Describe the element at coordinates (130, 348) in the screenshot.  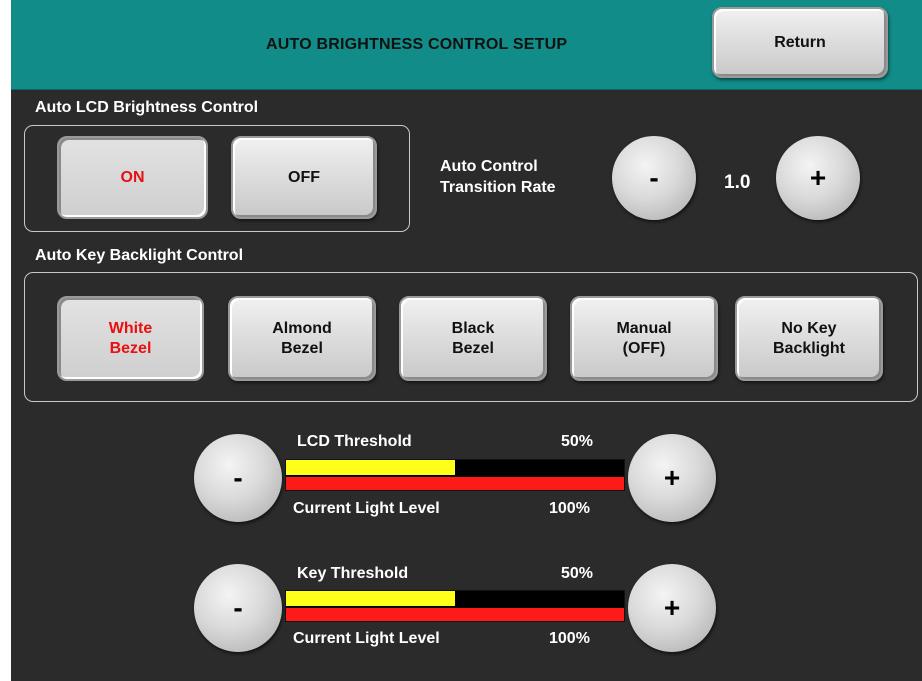
I see `white-bezel-line2: Bezel` at that location.